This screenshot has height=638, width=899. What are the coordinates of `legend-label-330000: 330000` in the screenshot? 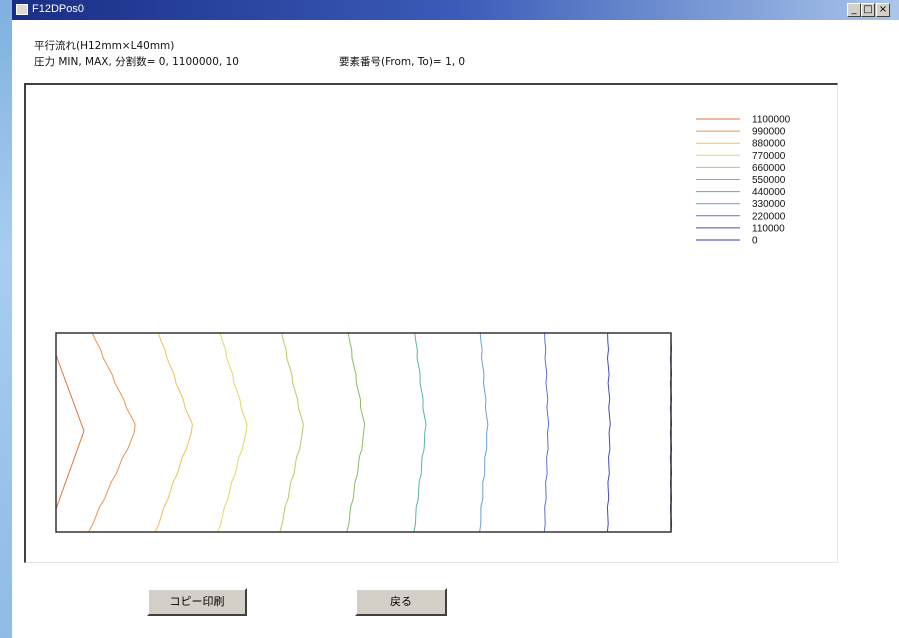 It's located at (769, 204).